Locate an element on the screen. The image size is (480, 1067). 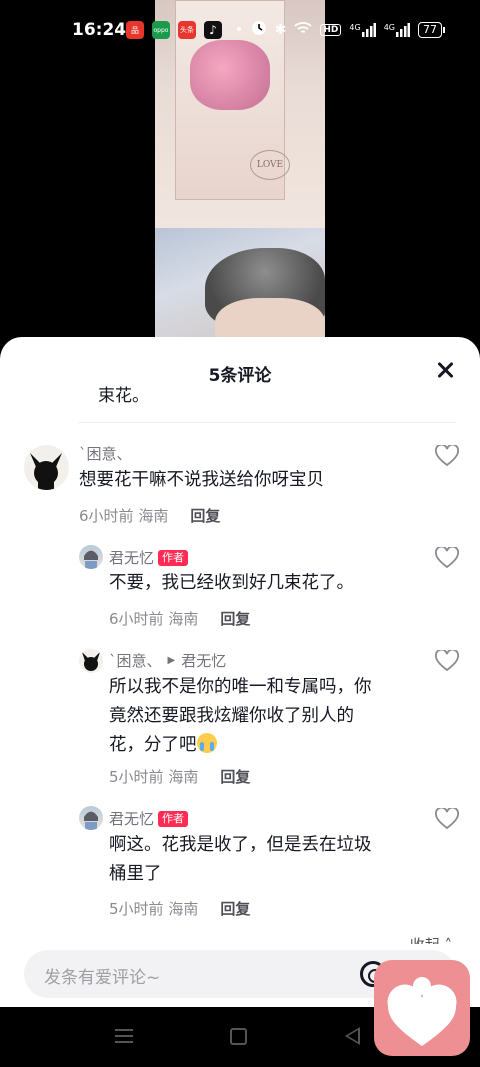
person-face is located at coordinates (270, 319).